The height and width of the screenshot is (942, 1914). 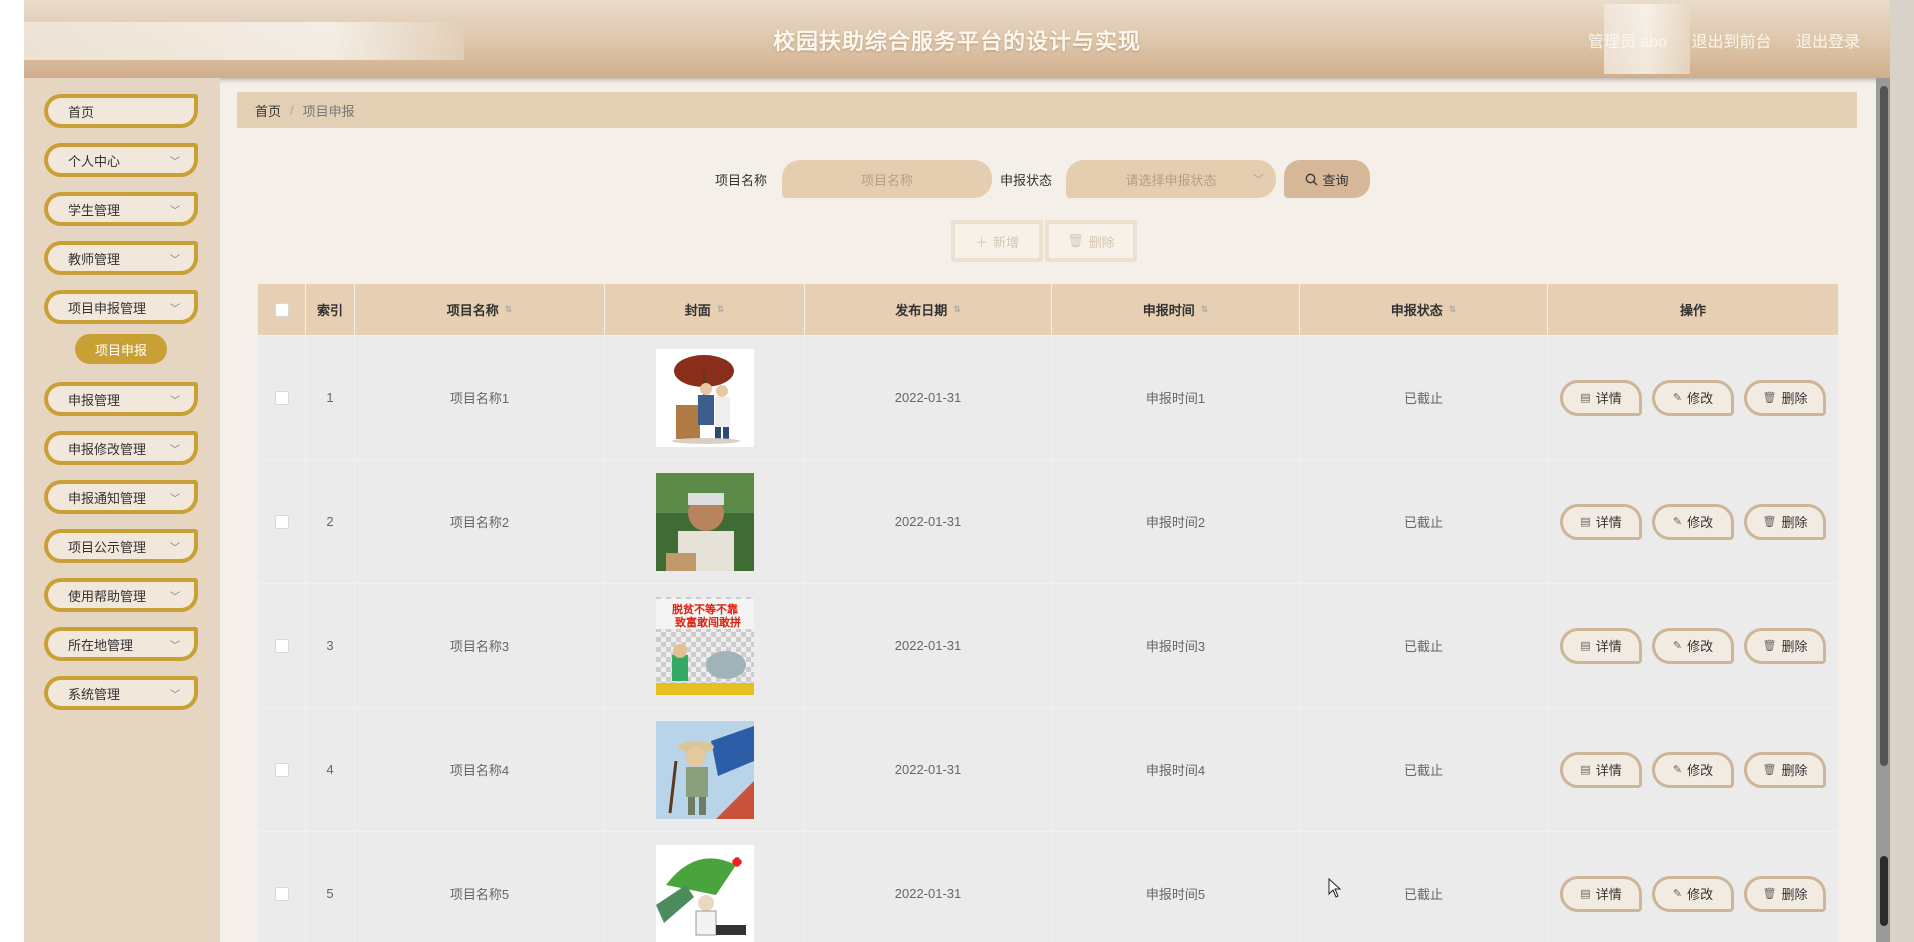 I want to click on row-date-value: 2022-01-31, so click(x=928, y=397).